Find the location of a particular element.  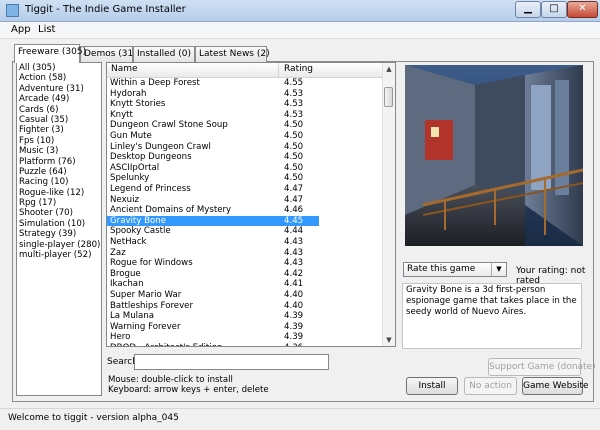

mouse-hint: Mouse: double-click to install is located at coordinates (170, 380).